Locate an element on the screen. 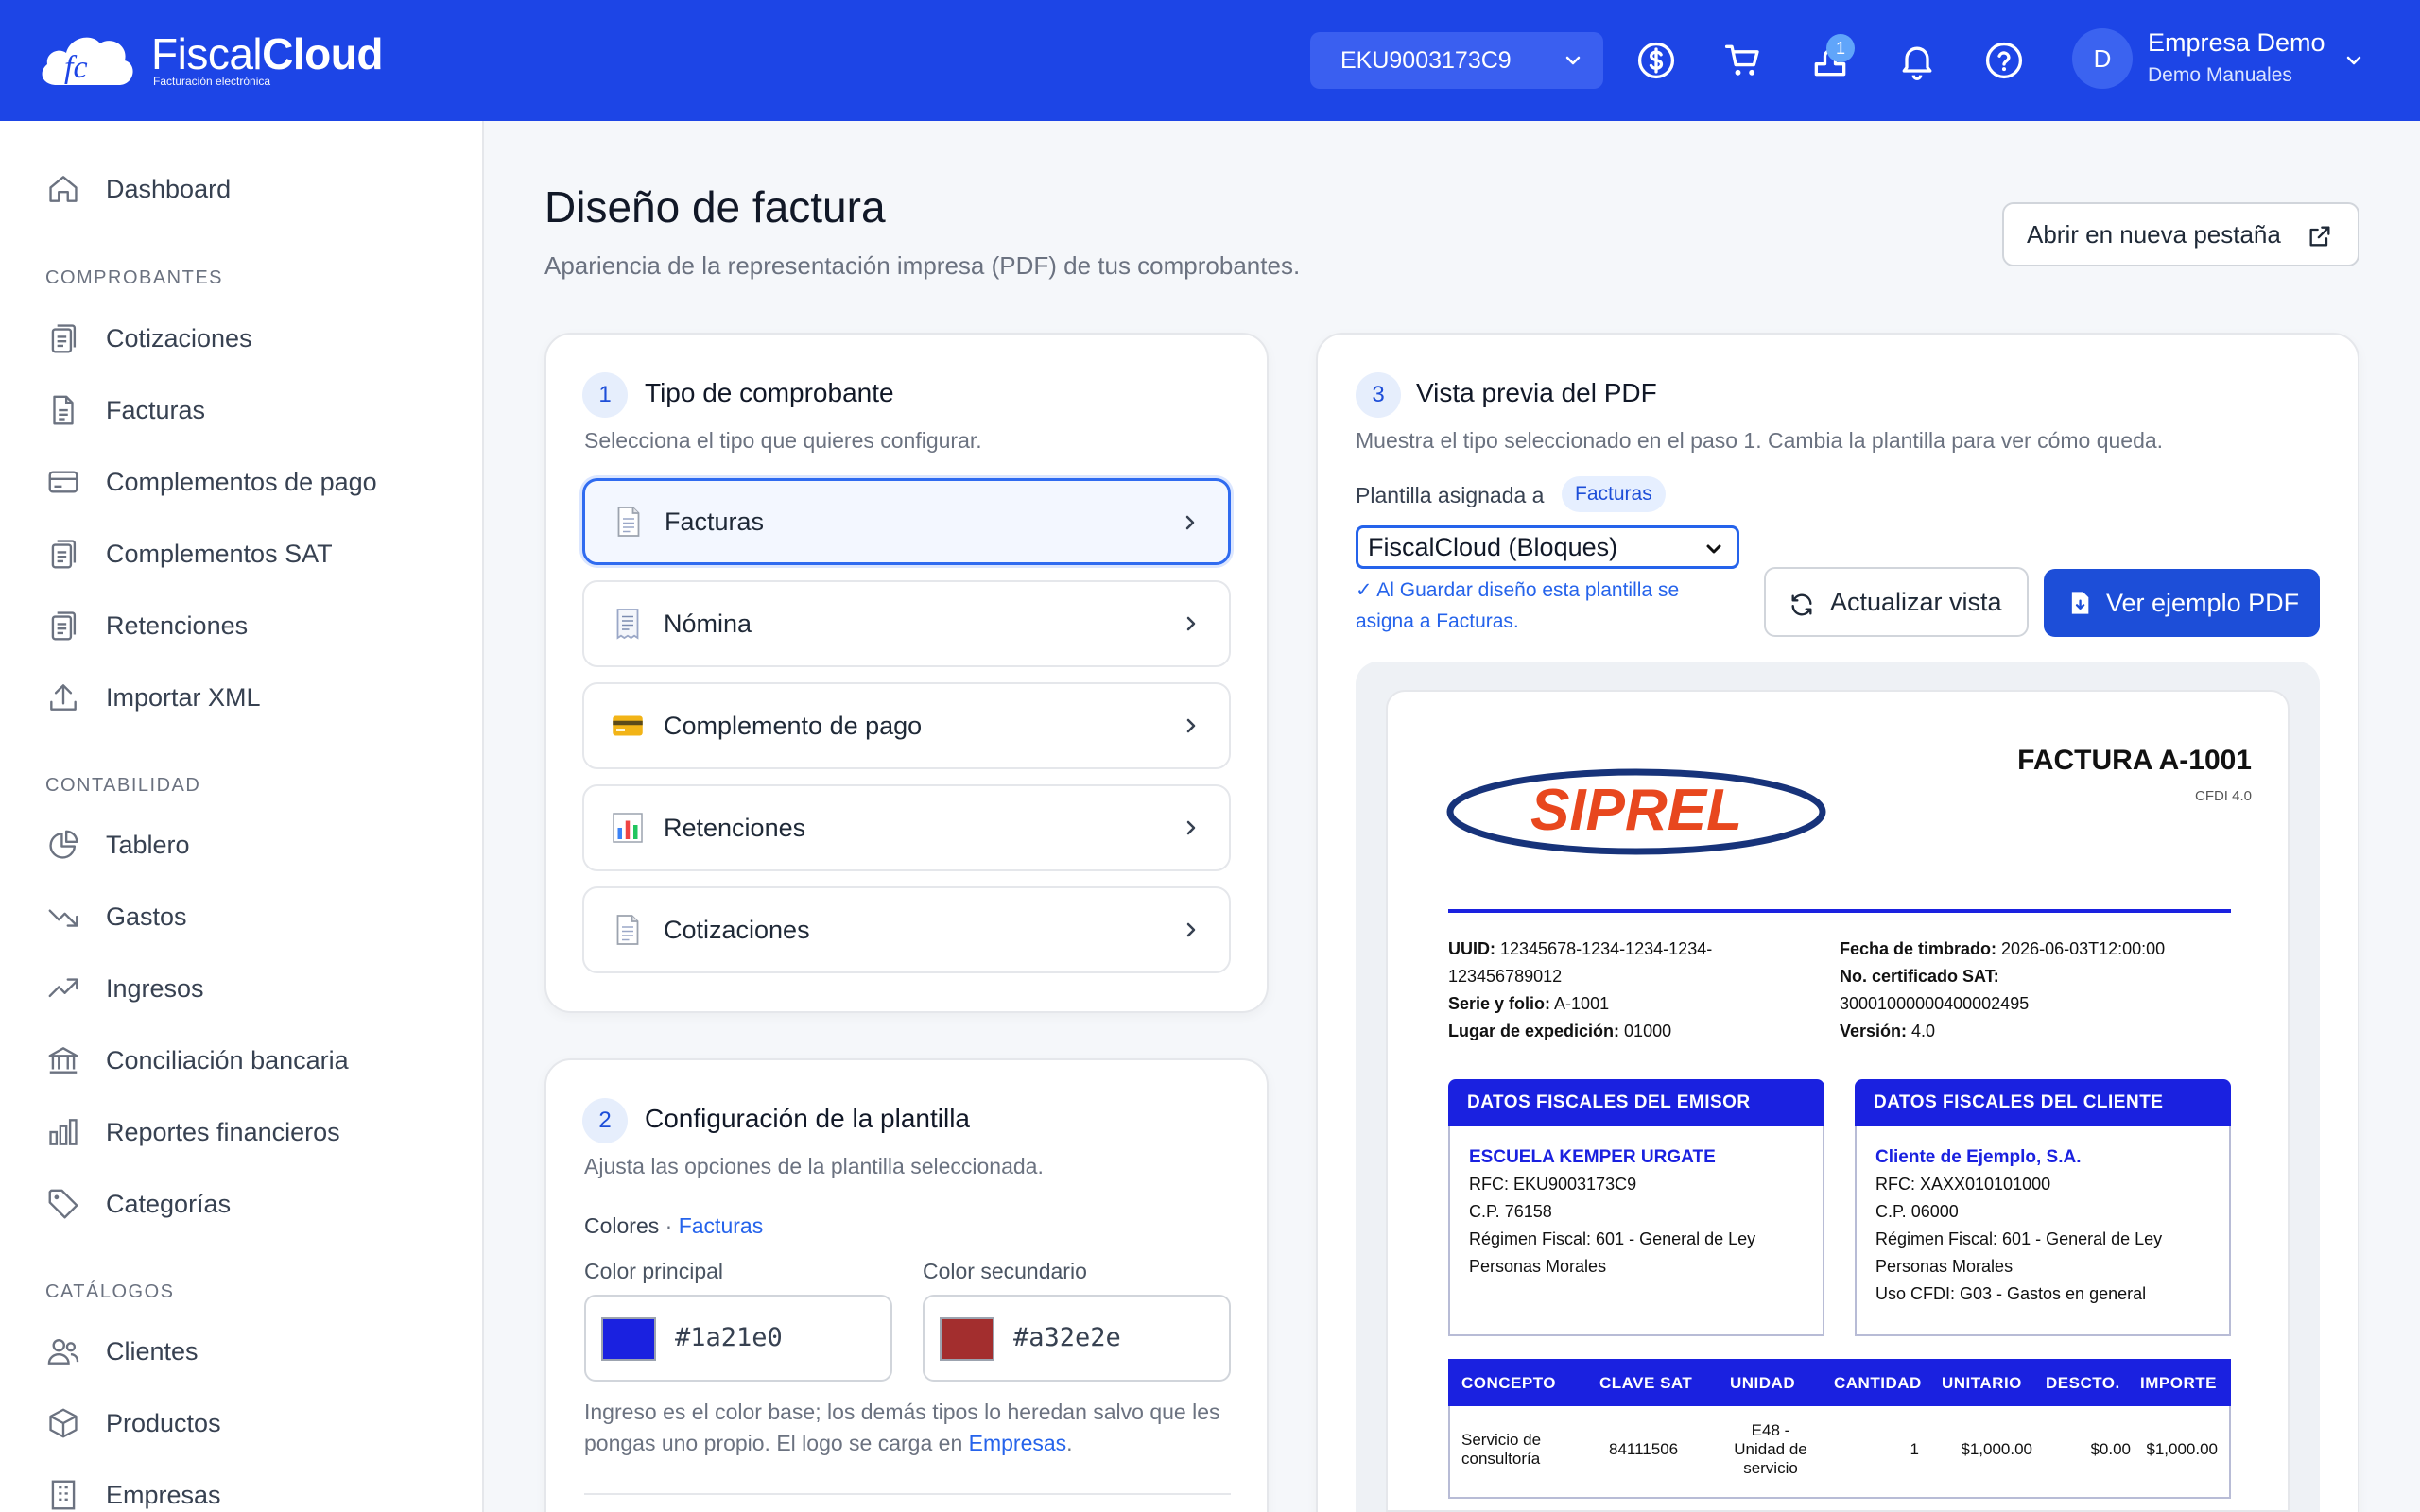  column-header: CANTIDAD is located at coordinates (1878, 1383).